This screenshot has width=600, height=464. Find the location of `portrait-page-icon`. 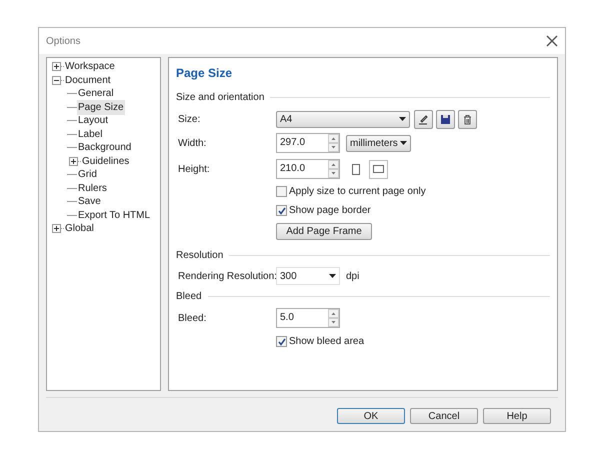

portrait-page-icon is located at coordinates (356, 169).